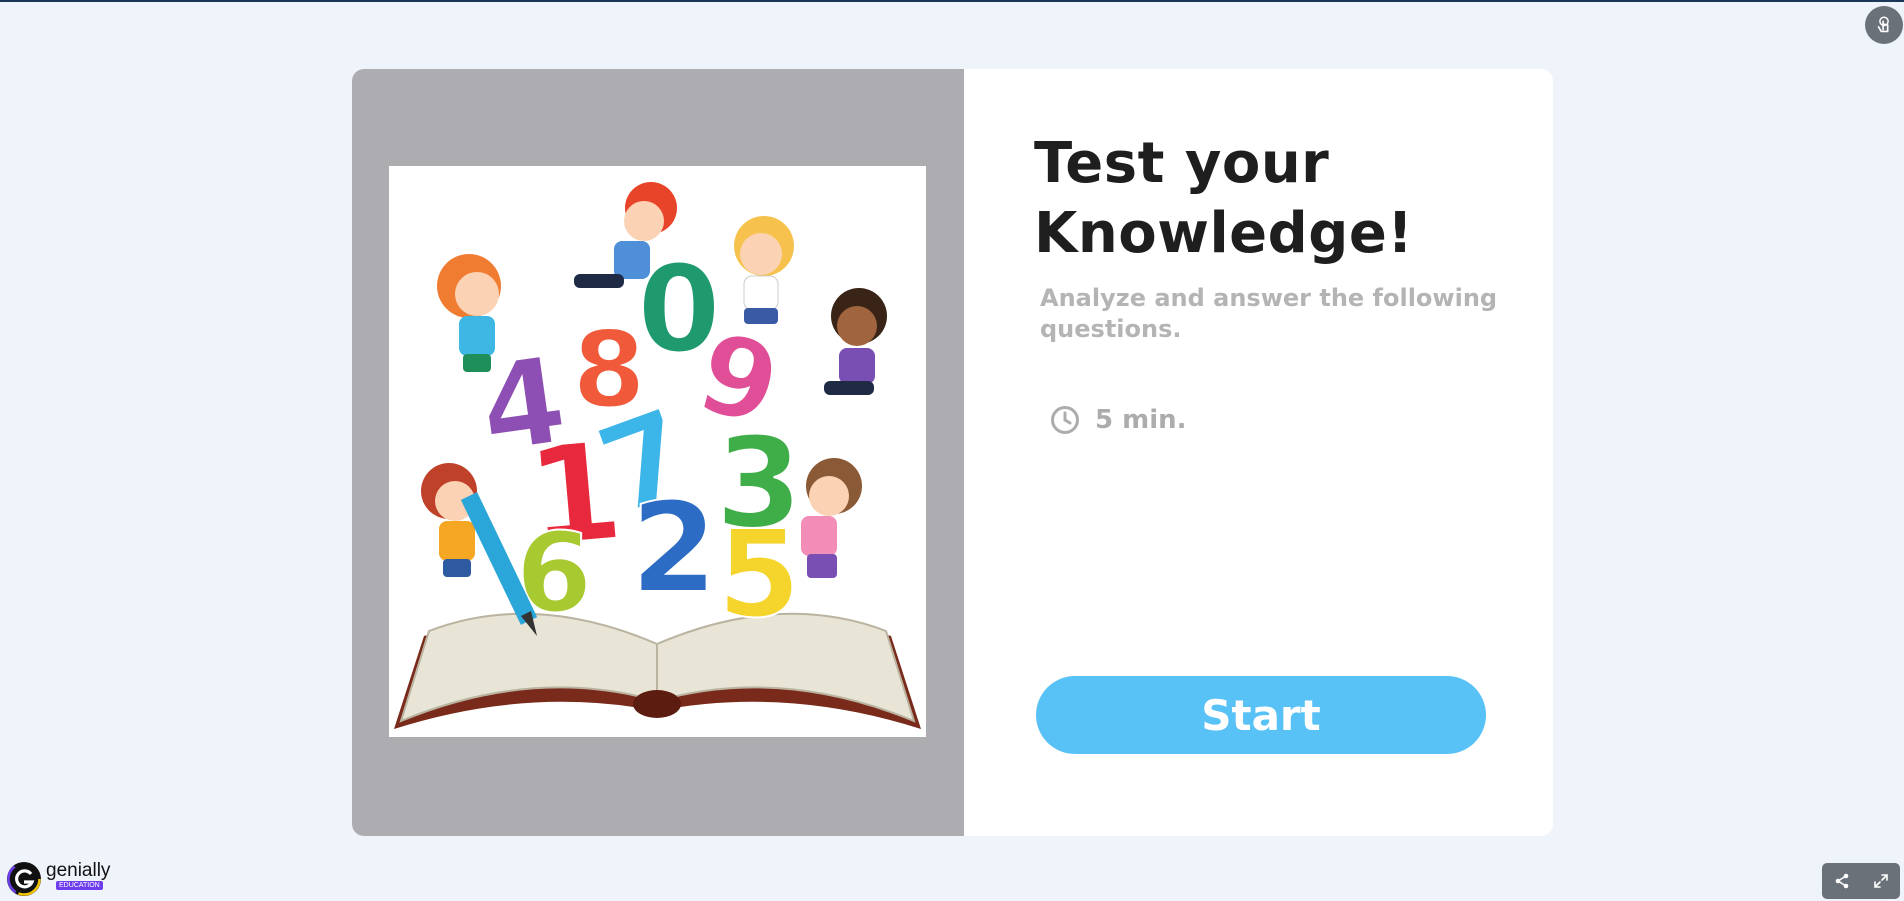 The image size is (1904, 901). What do you see at coordinates (764, 270) in the screenshot?
I see `kid-blonde` at bounding box center [764, 270].